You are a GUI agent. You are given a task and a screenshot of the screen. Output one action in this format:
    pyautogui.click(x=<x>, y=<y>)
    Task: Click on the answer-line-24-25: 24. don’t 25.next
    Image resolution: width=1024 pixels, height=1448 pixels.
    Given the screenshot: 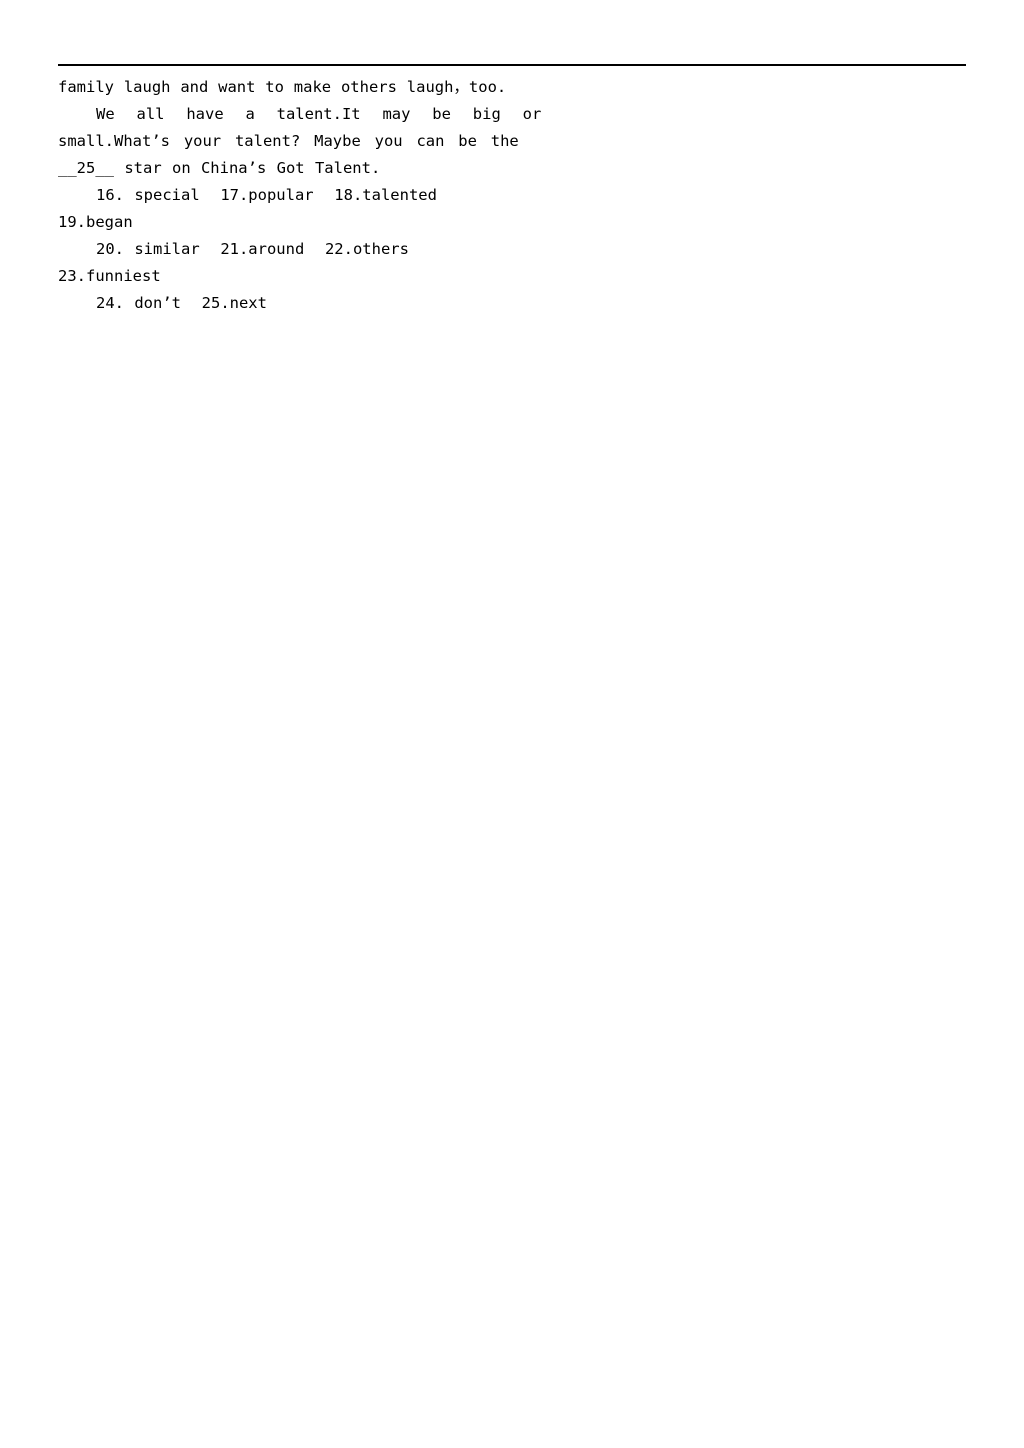 What is the action you would take?
    pyautogui.click(x=181, y=303)
    